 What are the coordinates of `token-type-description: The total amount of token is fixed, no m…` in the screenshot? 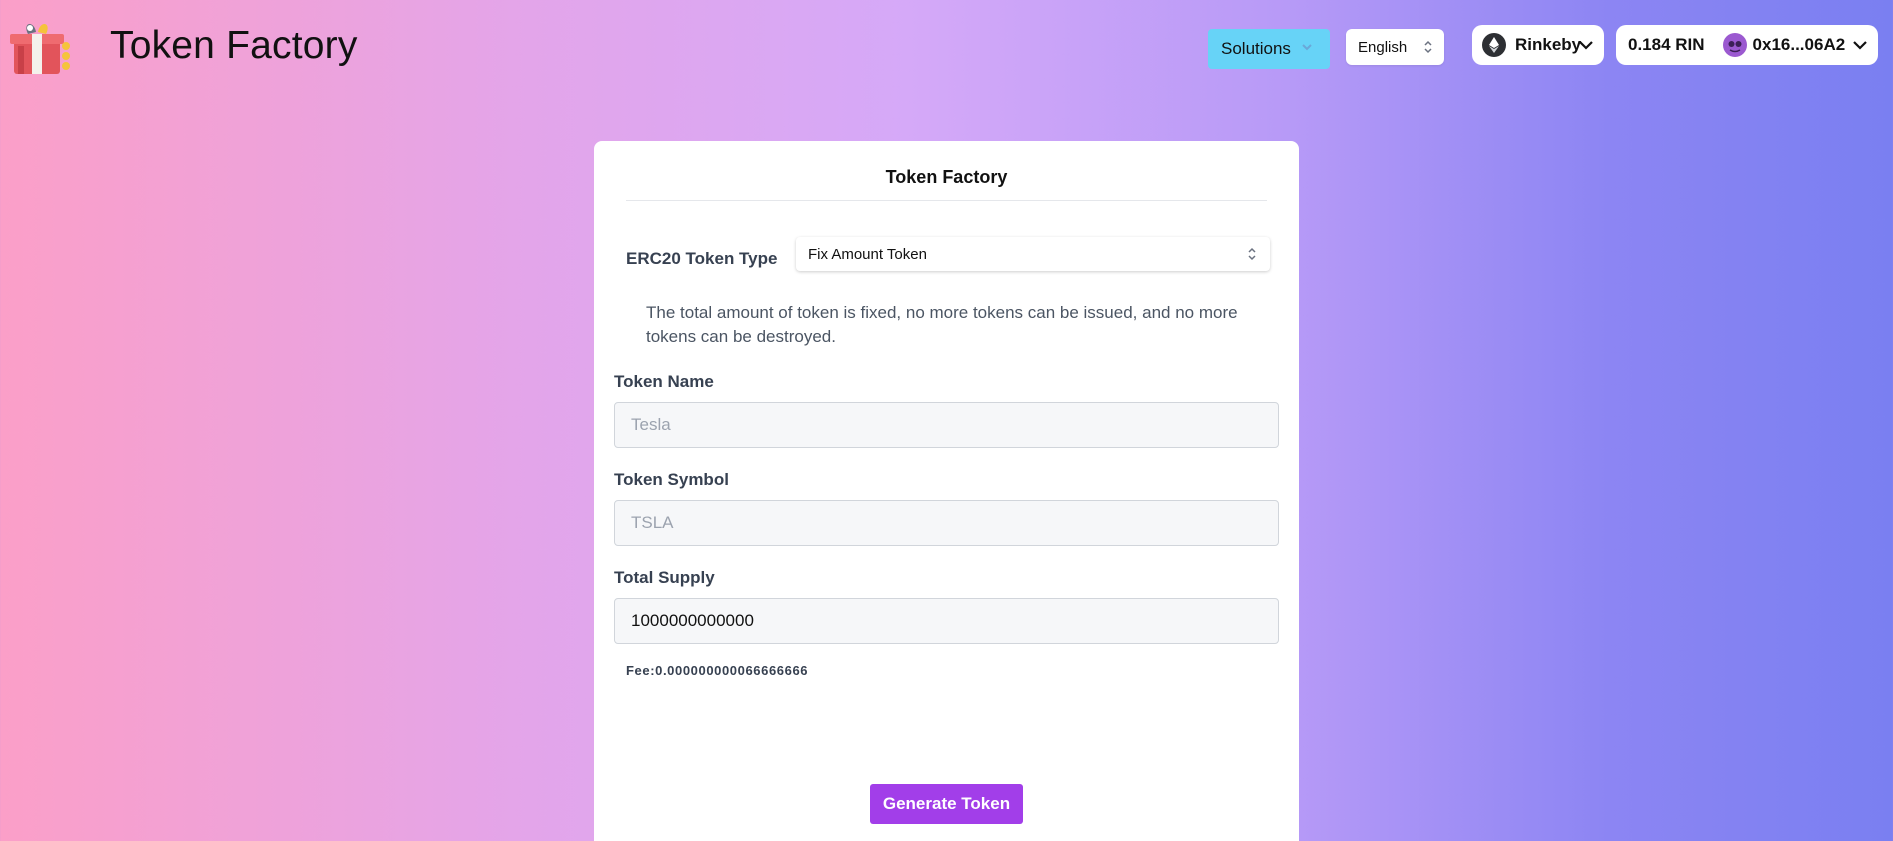 It's located at (942, 324).